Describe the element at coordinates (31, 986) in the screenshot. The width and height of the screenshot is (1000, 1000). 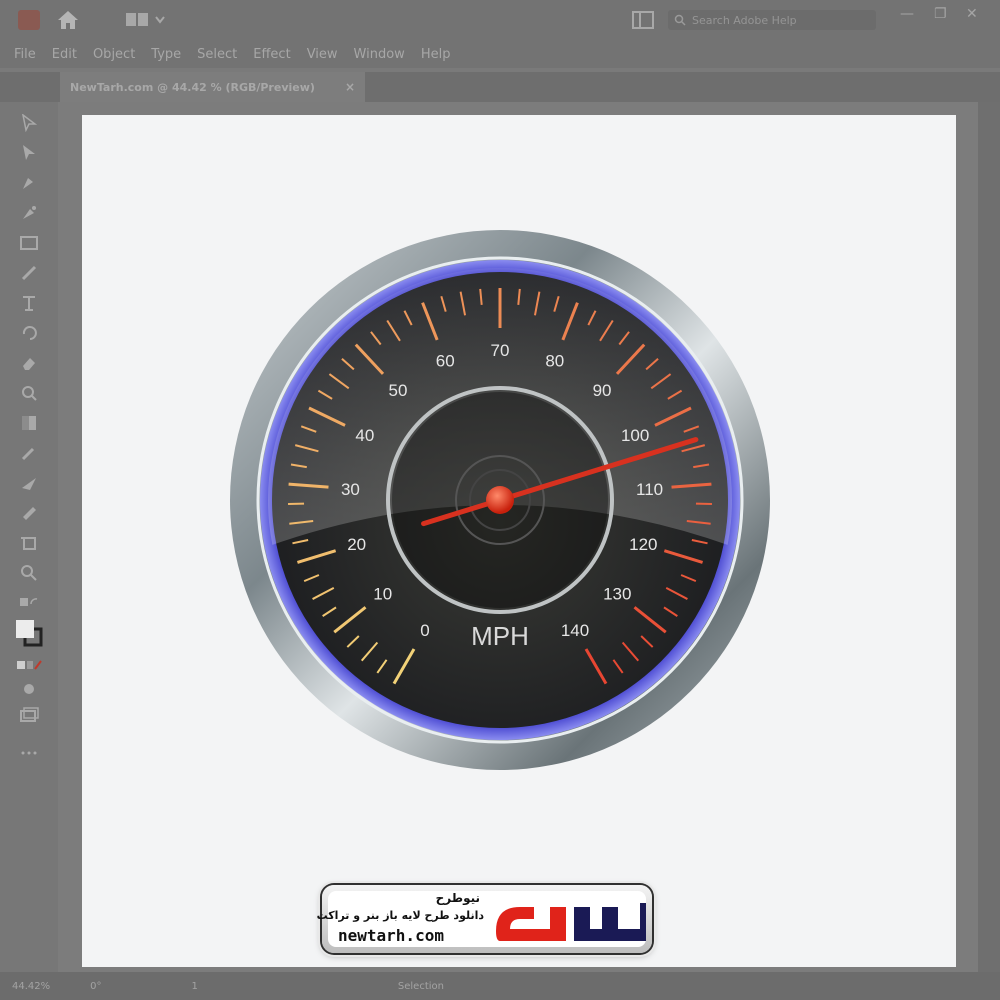
I see `zoom-level: 44.42%` at that location.